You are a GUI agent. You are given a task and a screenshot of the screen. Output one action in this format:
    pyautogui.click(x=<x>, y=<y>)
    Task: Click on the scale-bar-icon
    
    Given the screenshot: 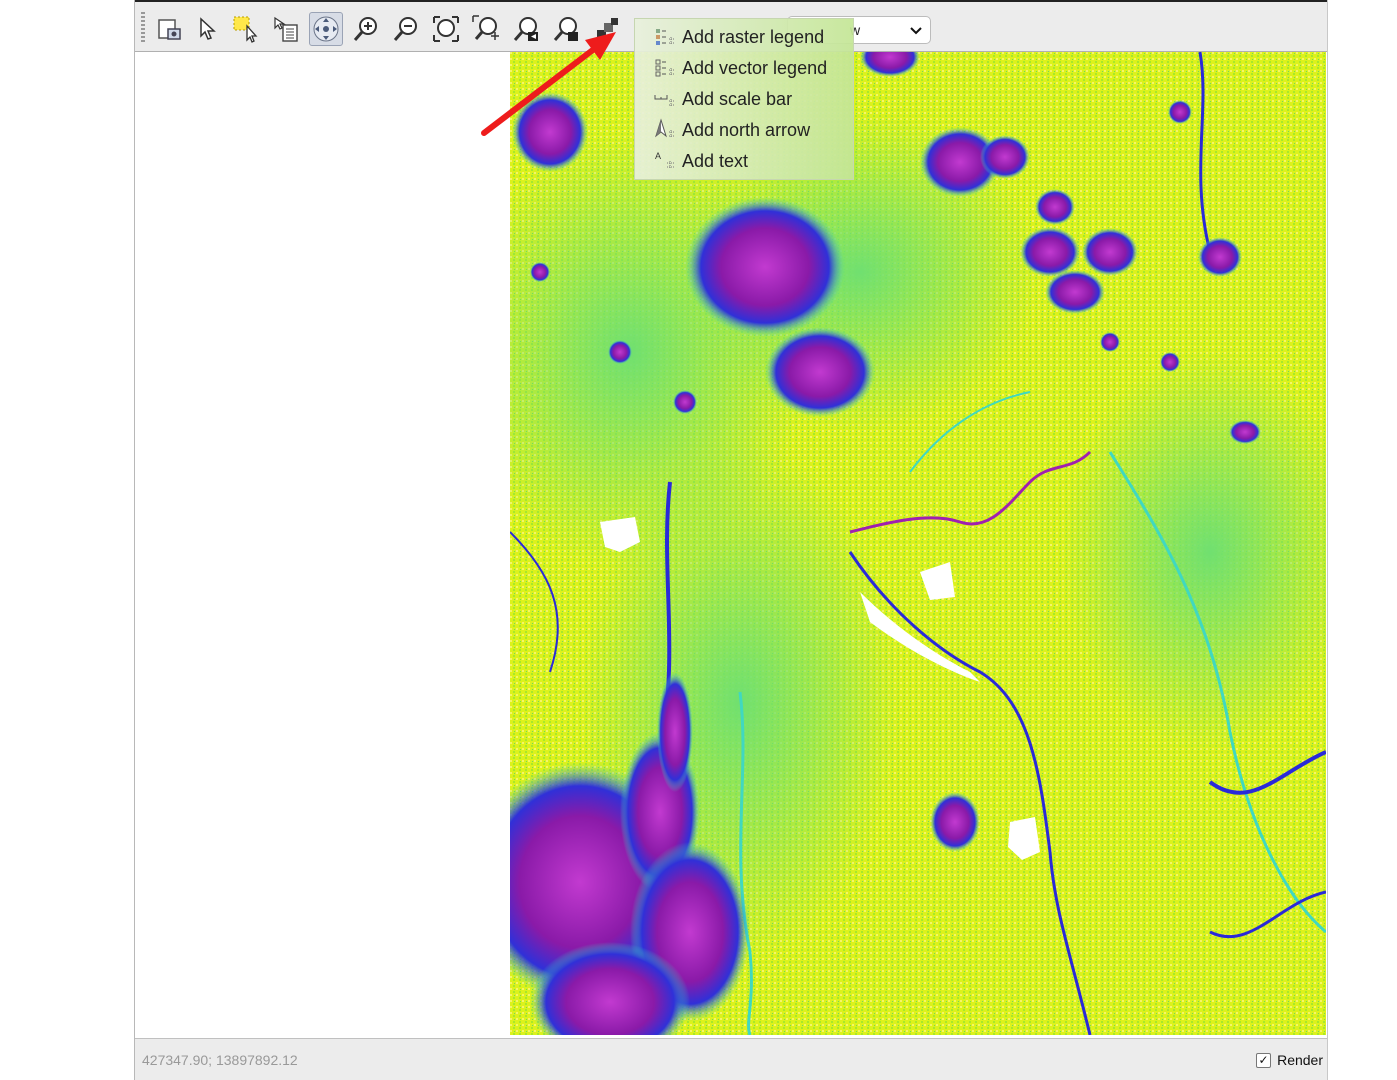 What is the action you would take?
    pyautogui.click(x=664, y=101)
    